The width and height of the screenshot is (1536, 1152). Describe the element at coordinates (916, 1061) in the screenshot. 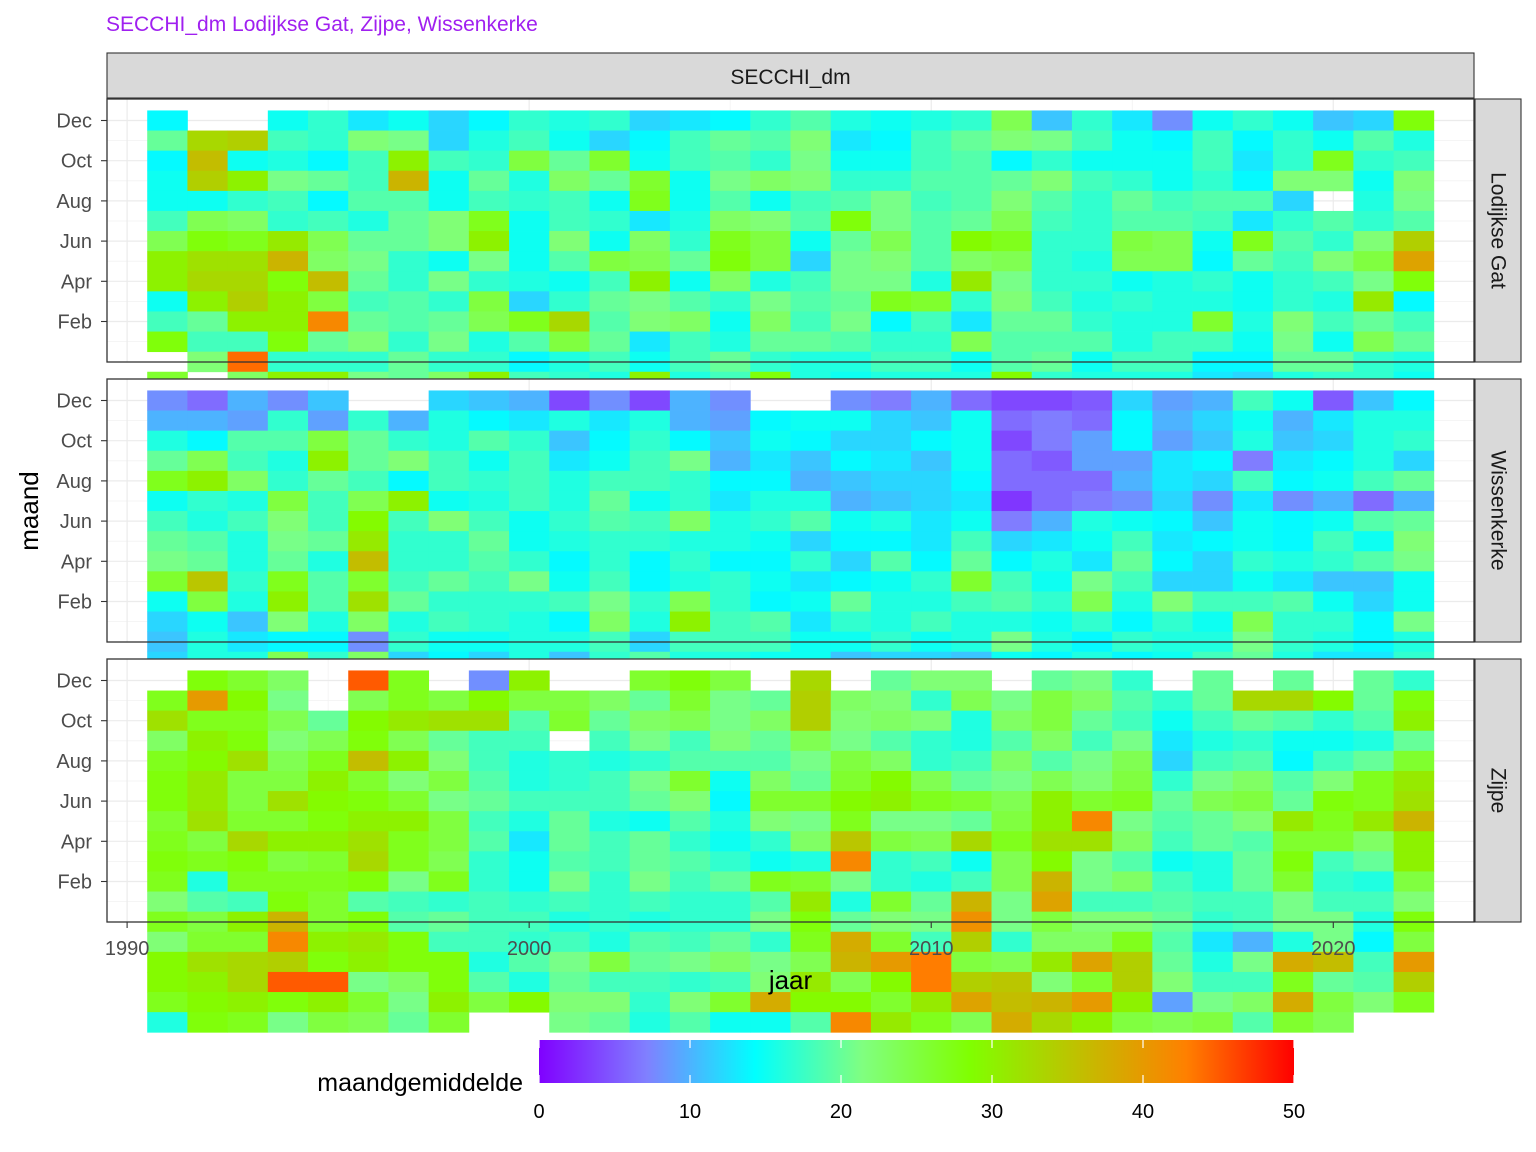

I see `colorbar` at that location.